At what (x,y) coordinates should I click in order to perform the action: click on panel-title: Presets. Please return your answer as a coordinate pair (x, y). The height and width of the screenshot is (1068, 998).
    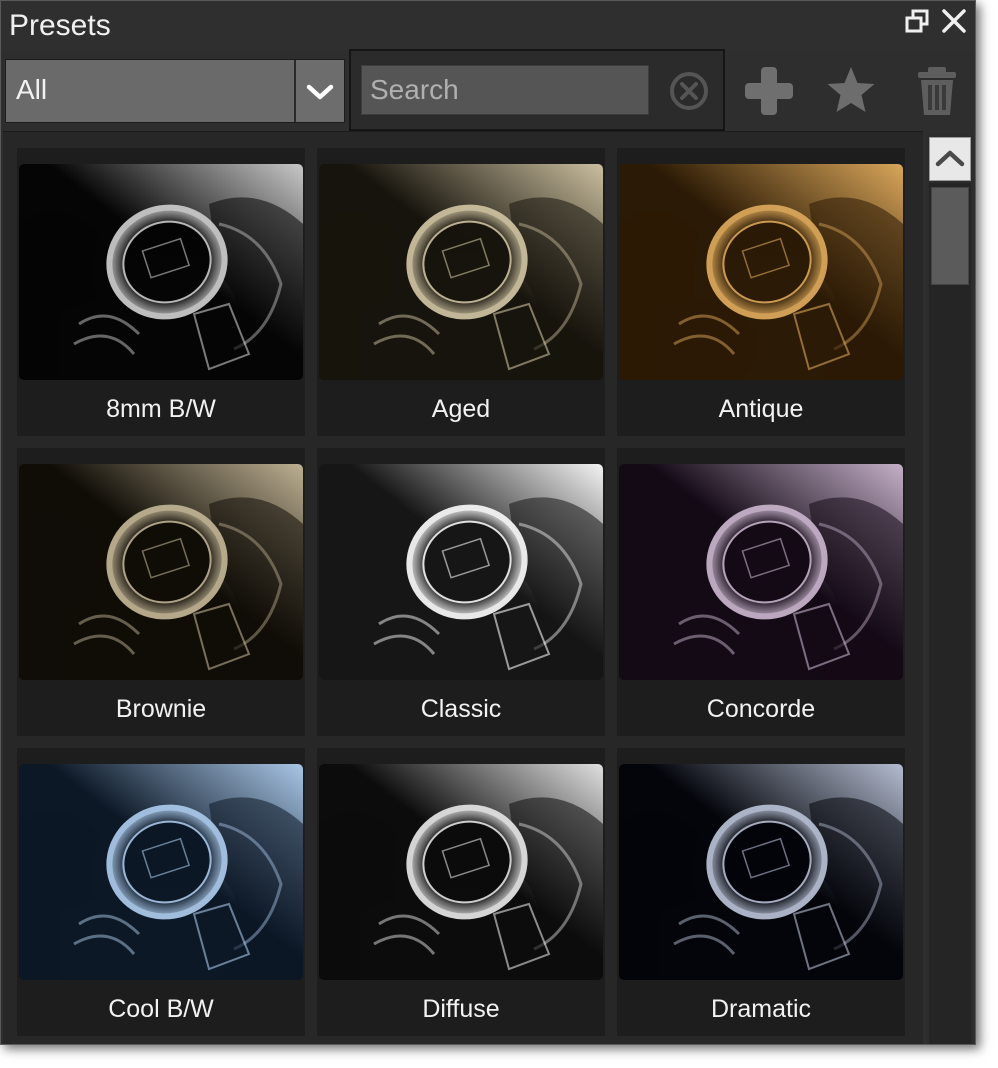
    Looking at the image, I should click on (60, 25).